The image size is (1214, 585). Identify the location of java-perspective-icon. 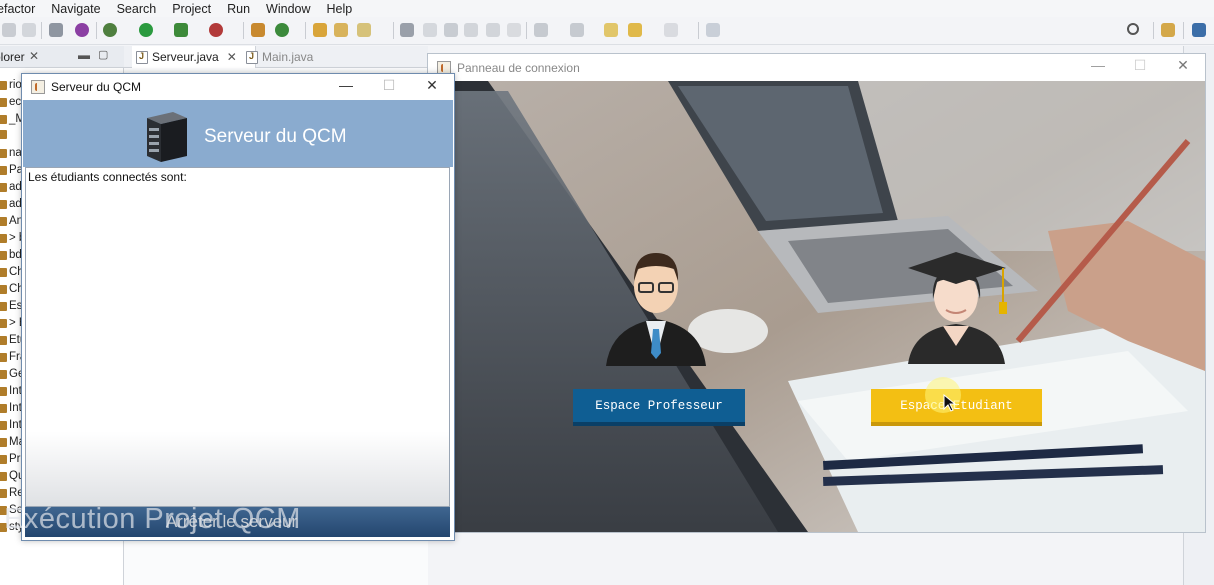
(1199, 30).